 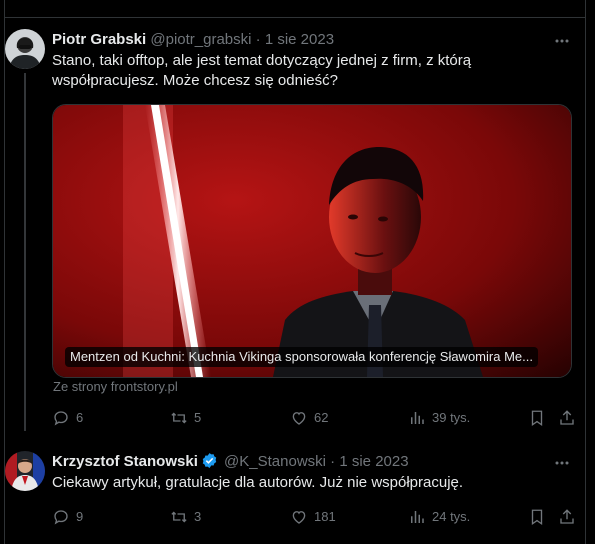 I want to click on like-button: 181, so click(x=313, y=517).